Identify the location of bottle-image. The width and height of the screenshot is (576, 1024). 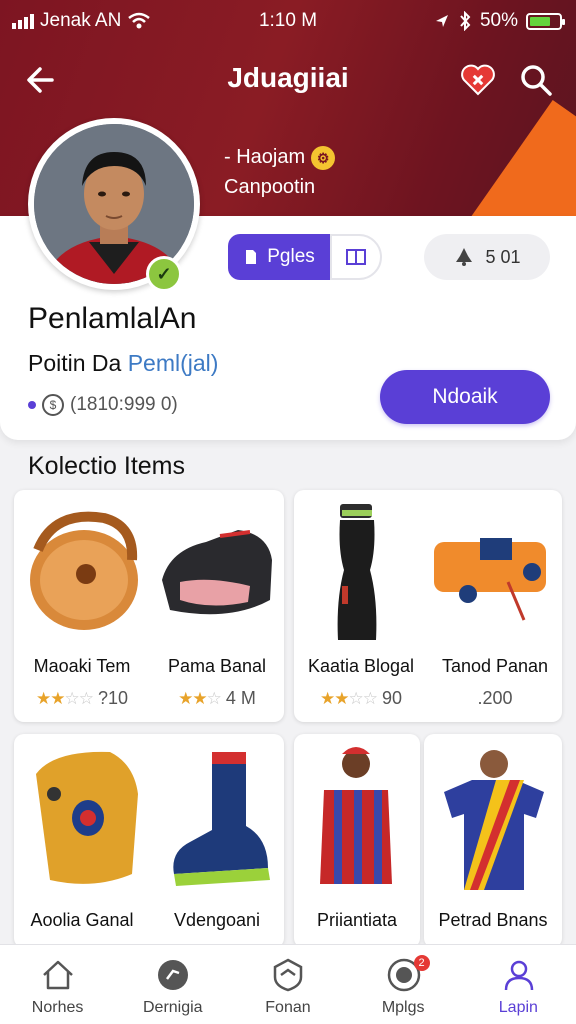
(357, 572).